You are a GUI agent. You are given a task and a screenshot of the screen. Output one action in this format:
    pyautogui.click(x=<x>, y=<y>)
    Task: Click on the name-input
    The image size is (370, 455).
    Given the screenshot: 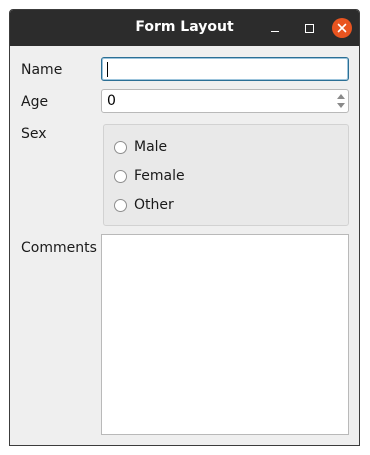 What is the action you would take?
    pyautogui.click(x=225, y=69)
    